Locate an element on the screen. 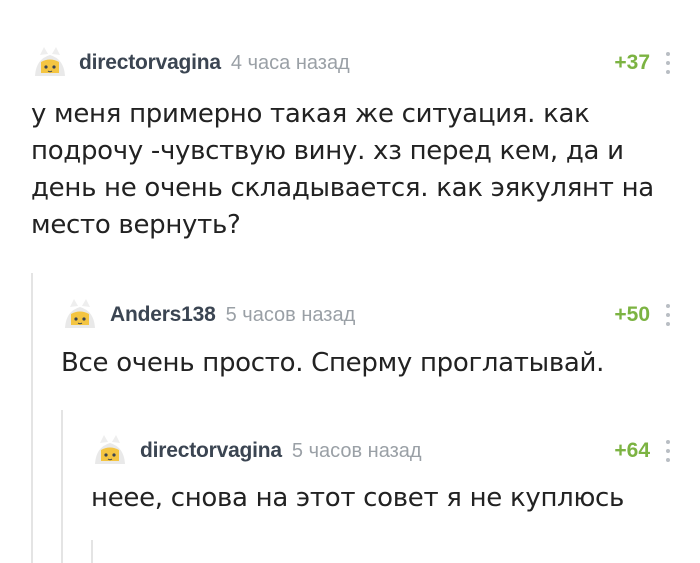 This screenshot has height=563, width=700. username-link: Anders138 is located at coordinates (163, 315).